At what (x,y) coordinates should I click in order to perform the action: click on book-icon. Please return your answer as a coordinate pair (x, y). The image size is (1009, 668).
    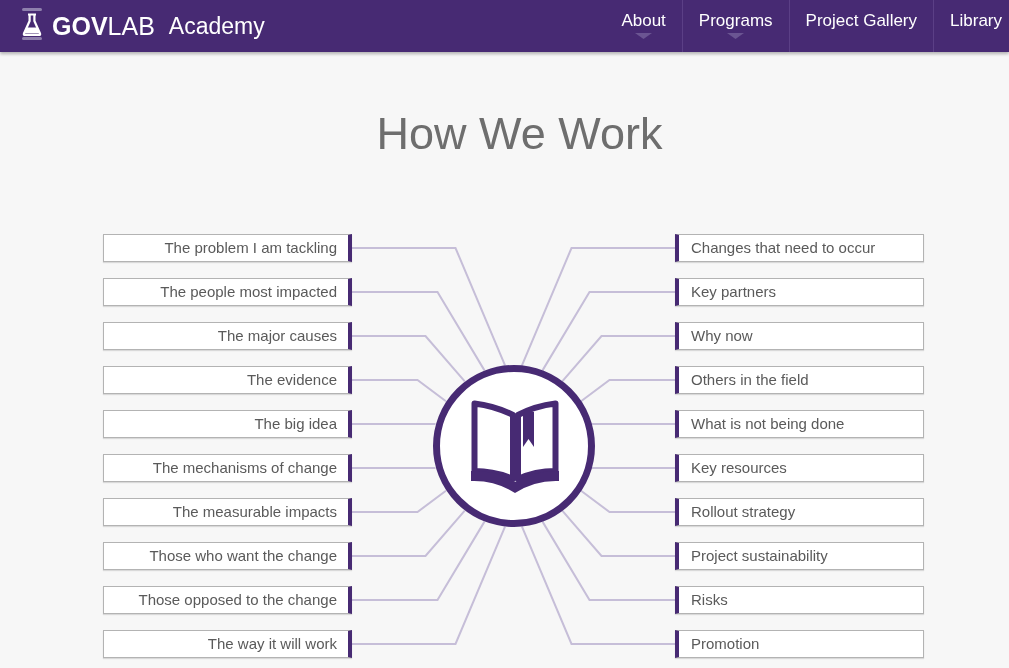
    Looking at the image, I should click on (514, 446).